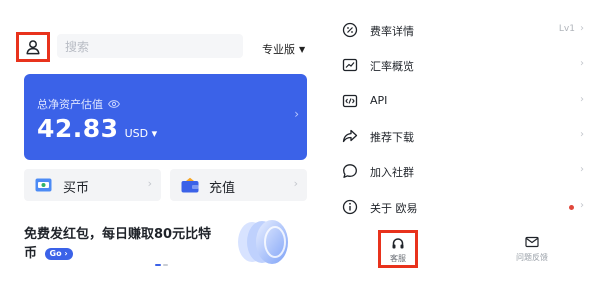  What do you see at coordinates (302, 49) in the screenshot?
I see `caret-down-icon: ▼` at bounding box center [302, 49].